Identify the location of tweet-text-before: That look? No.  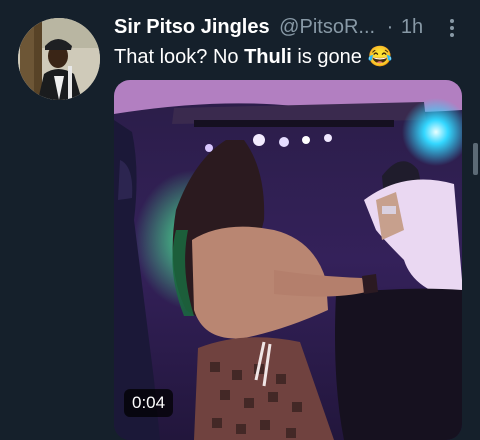
(179, 57).